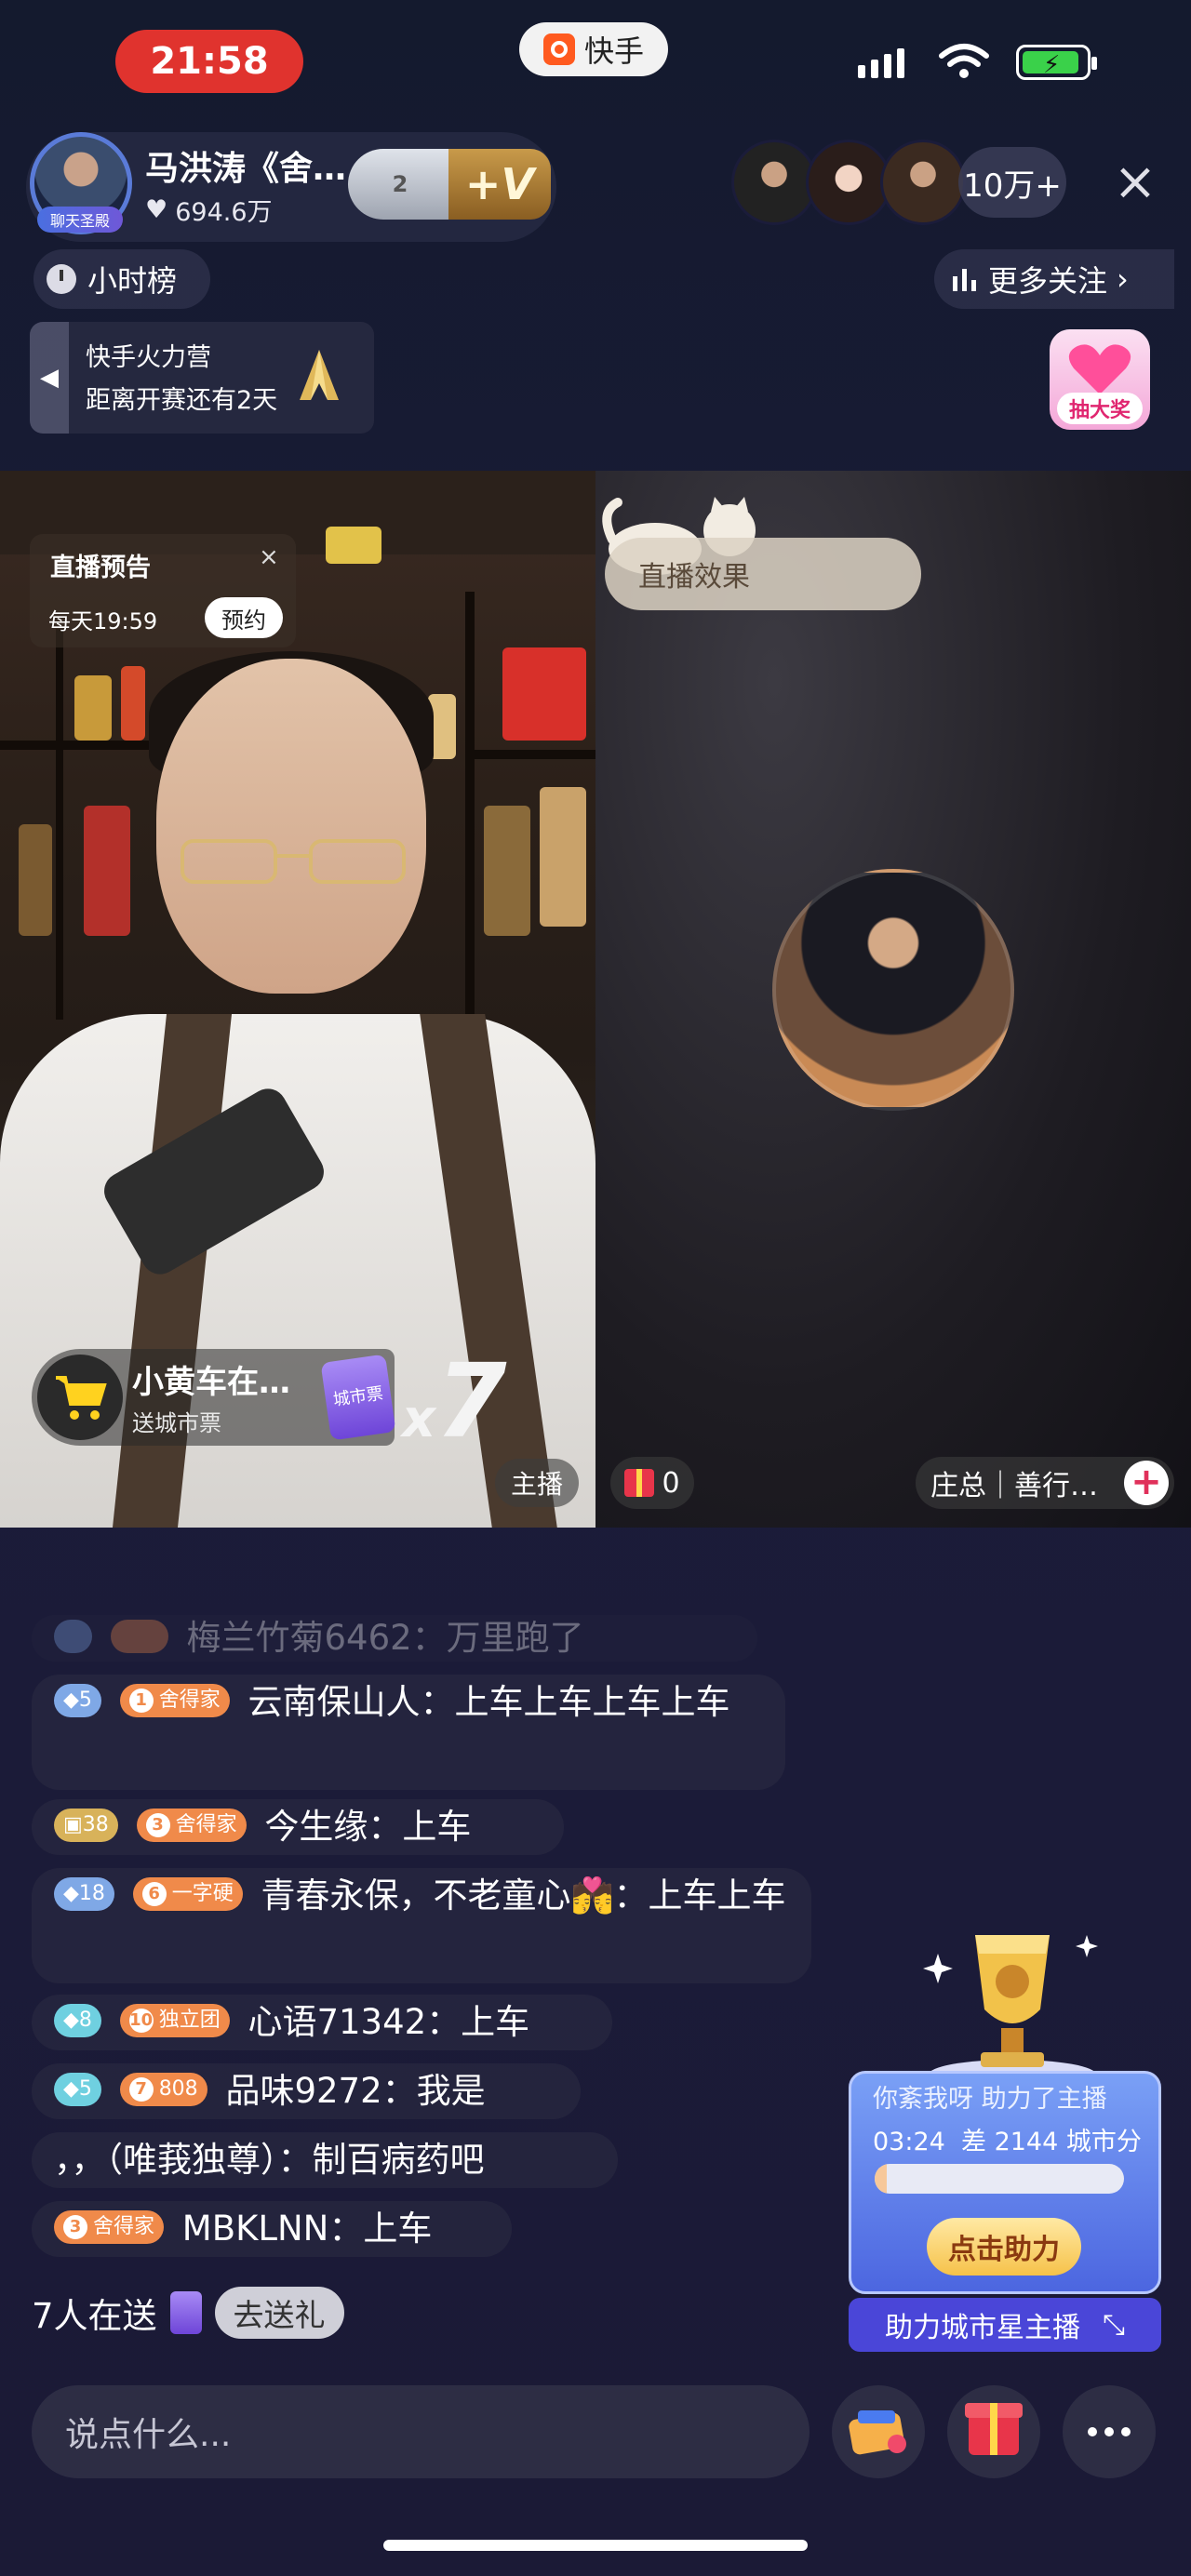  What do you see at coordinates (148, 357) in the screenshot?
I see `fire-camp-title: 快手火力营` at bounding box center [148, 357].